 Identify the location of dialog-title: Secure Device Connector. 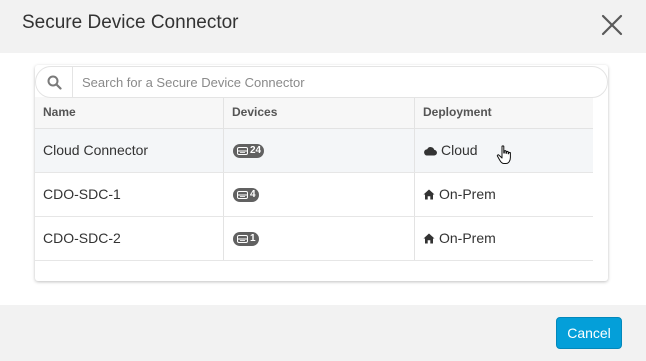
(130, 22).